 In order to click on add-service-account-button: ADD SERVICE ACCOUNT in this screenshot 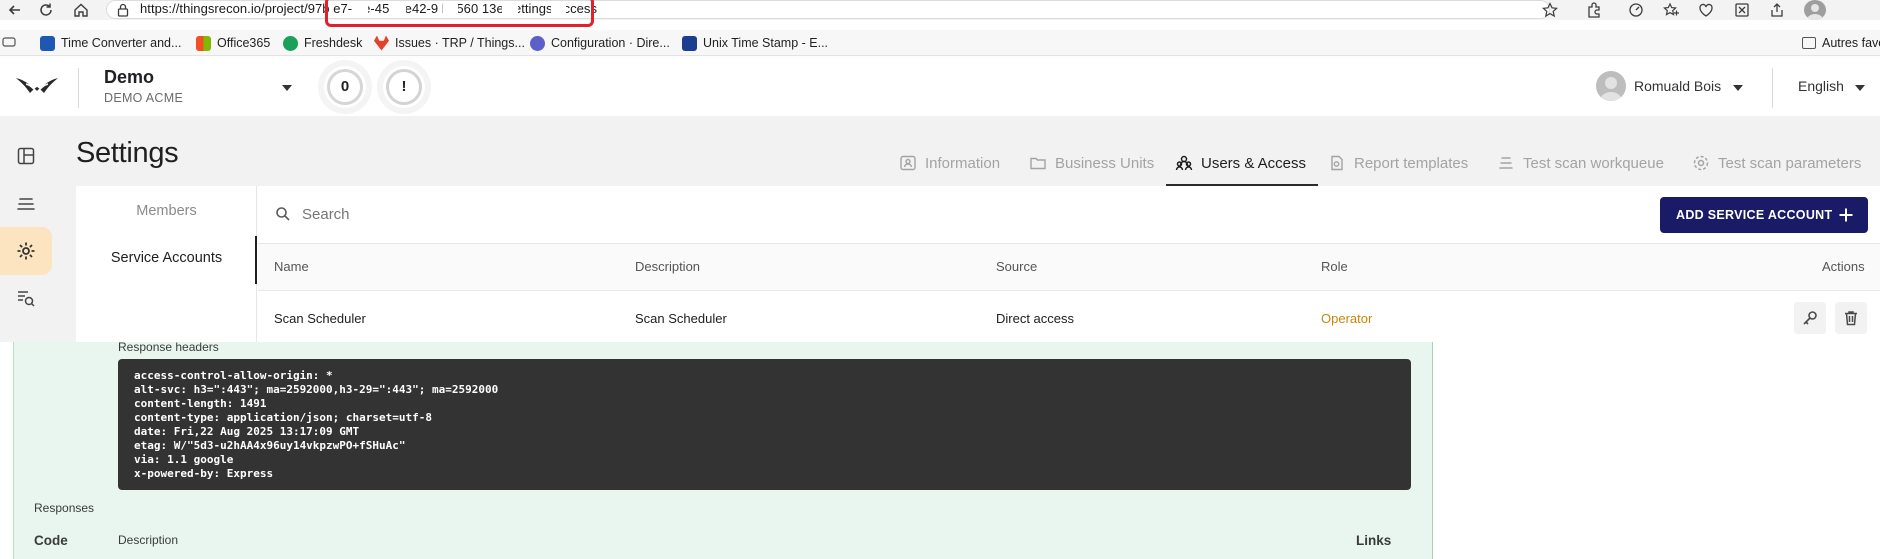, I will do `click(1764, 215)`.